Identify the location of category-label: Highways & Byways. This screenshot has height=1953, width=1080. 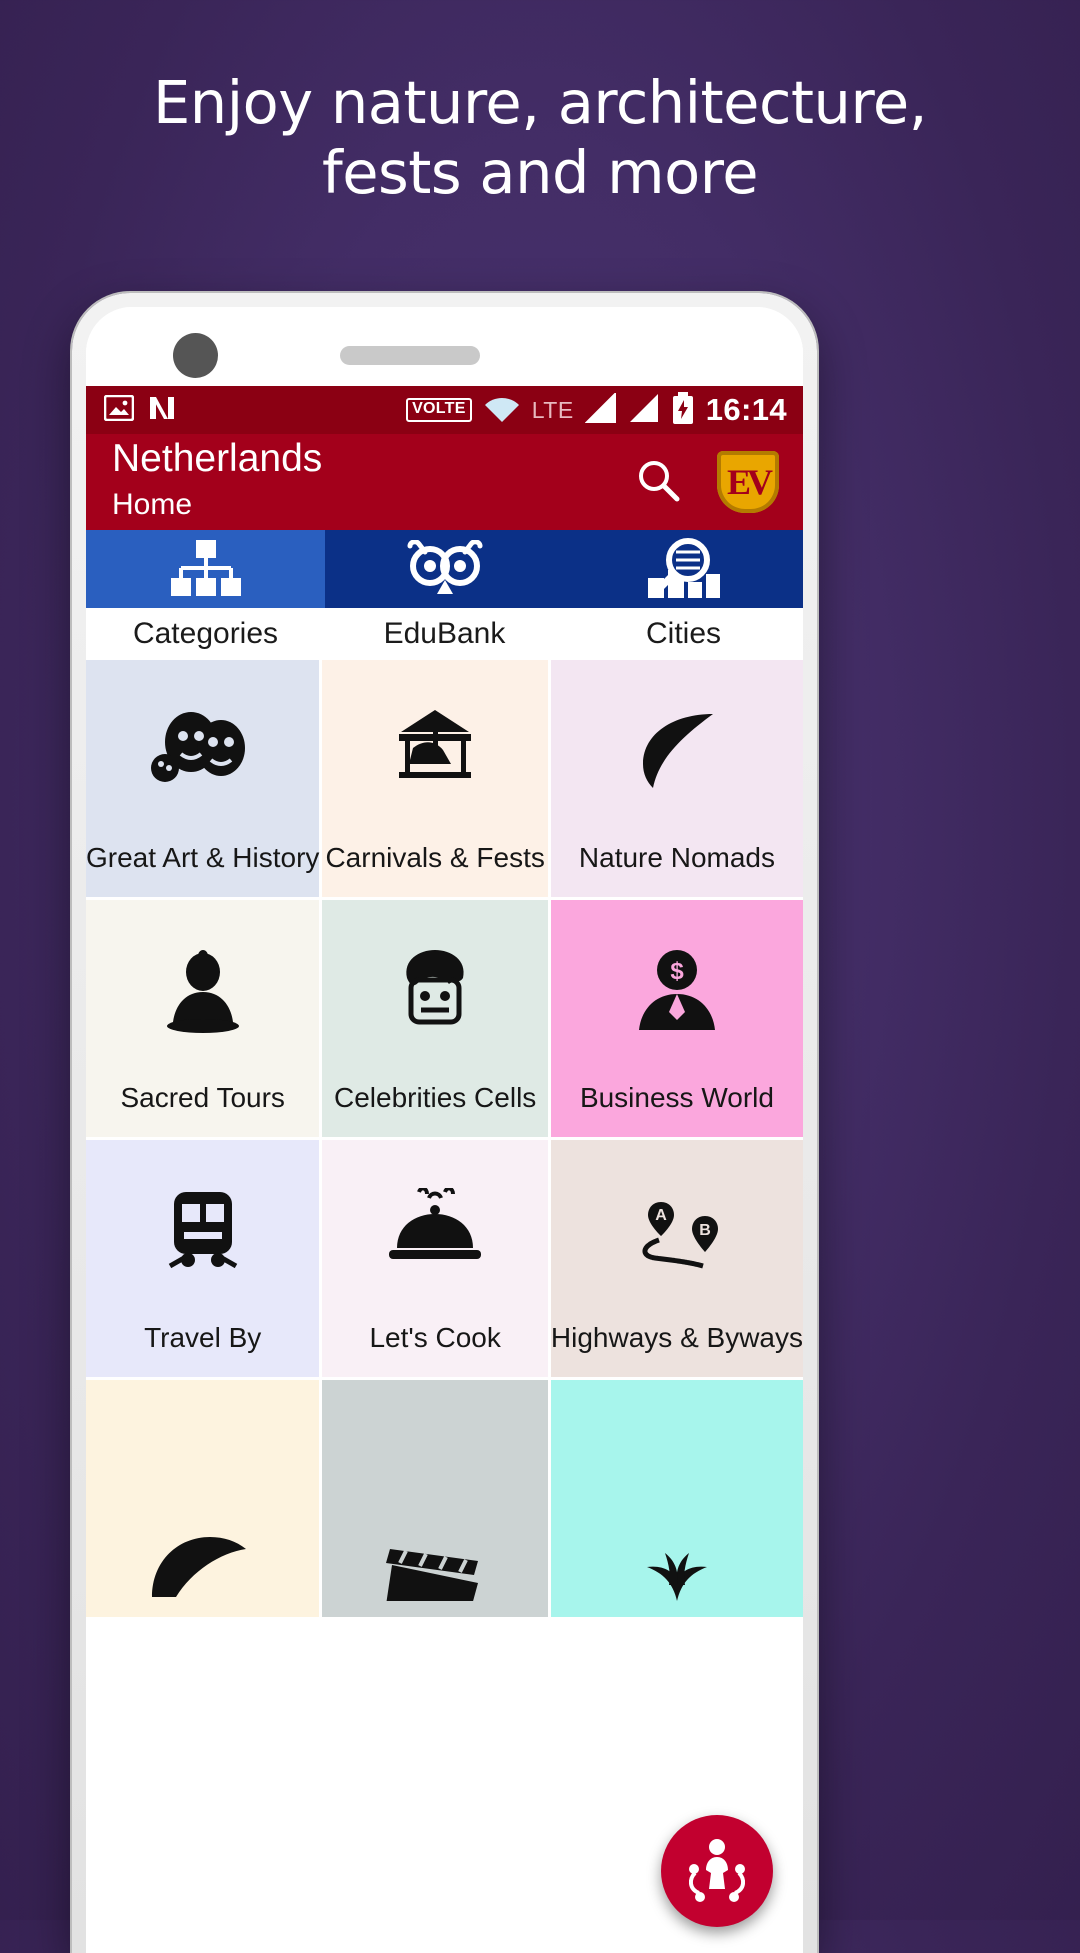
(676, 1338).